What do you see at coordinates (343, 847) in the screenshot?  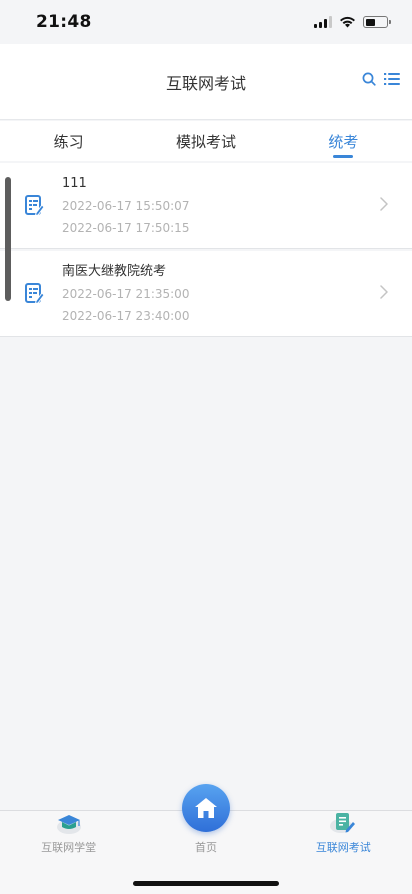 I see `nav-label: 互联网考试` at bounding box center [343, 847].